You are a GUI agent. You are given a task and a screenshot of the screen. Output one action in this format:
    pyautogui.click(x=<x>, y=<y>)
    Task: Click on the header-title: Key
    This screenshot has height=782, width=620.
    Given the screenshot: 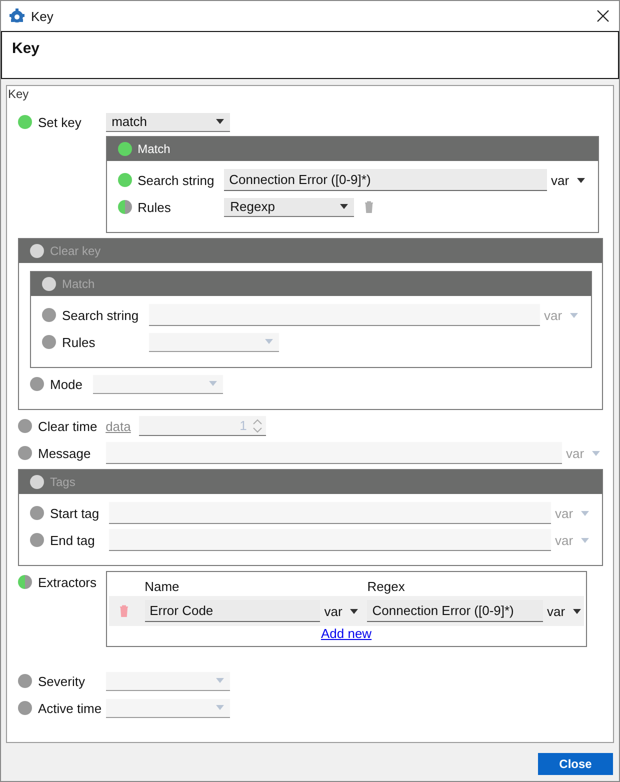 What is the action you would take?
    pyautogui.click(x=26, y=48)
    